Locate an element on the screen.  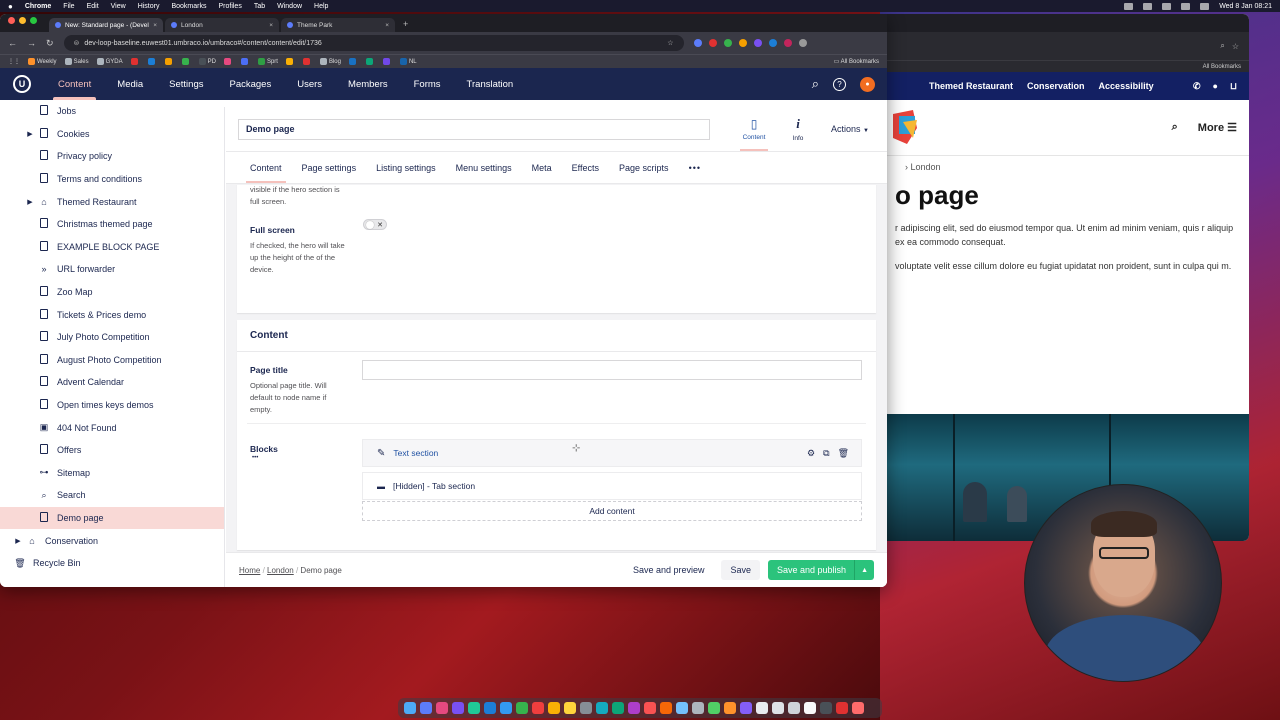
new-tab-icon: + is located at coordinates (405, 25).